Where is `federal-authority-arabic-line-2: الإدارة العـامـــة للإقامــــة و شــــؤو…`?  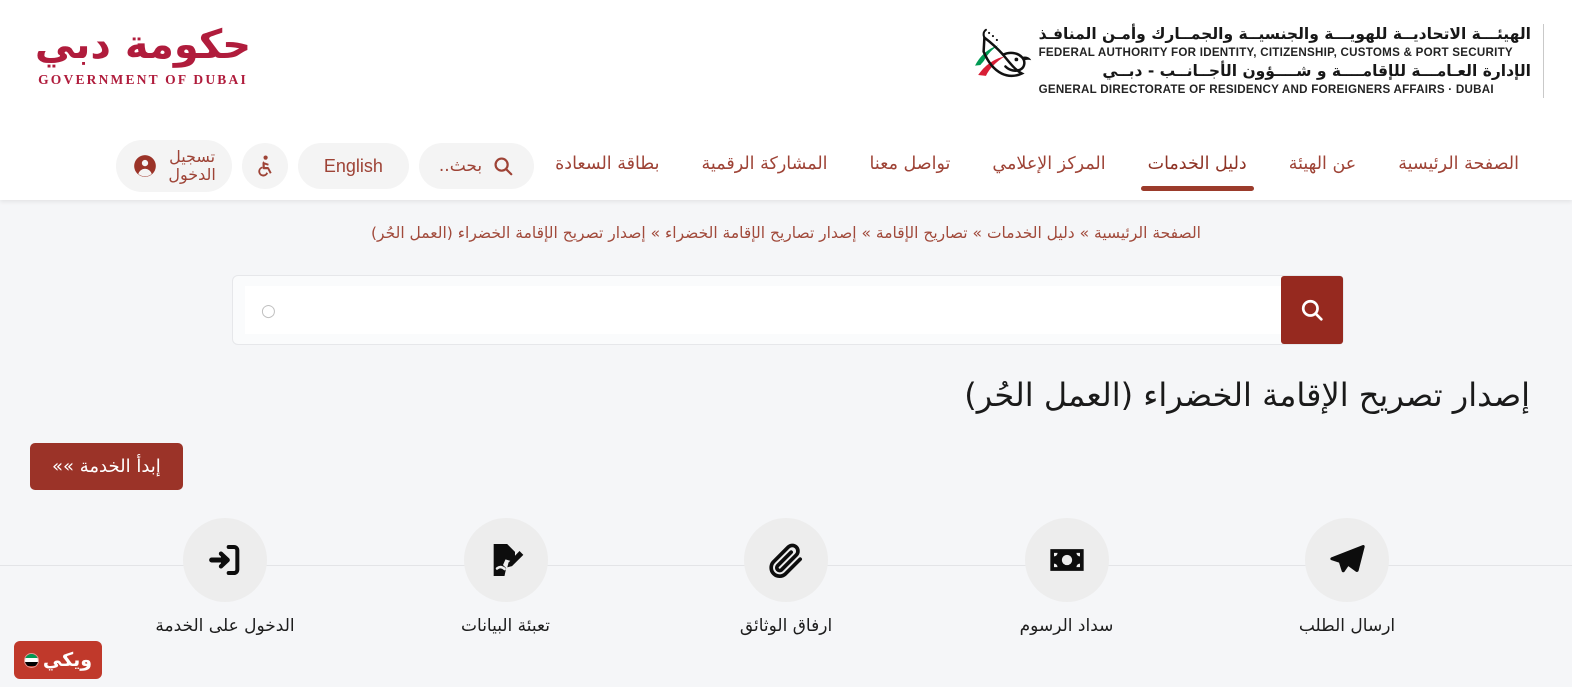
federal-authority-arabic-line-2: الإدارة العـامـــة للإقامــــة و شــــؤو… is located at coordinates (1316, 71).